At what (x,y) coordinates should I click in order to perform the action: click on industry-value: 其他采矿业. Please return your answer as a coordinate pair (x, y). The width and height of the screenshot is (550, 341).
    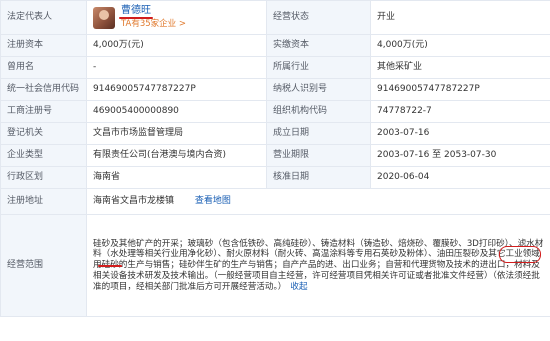
    Looking at the image, I should click on (460, 67).